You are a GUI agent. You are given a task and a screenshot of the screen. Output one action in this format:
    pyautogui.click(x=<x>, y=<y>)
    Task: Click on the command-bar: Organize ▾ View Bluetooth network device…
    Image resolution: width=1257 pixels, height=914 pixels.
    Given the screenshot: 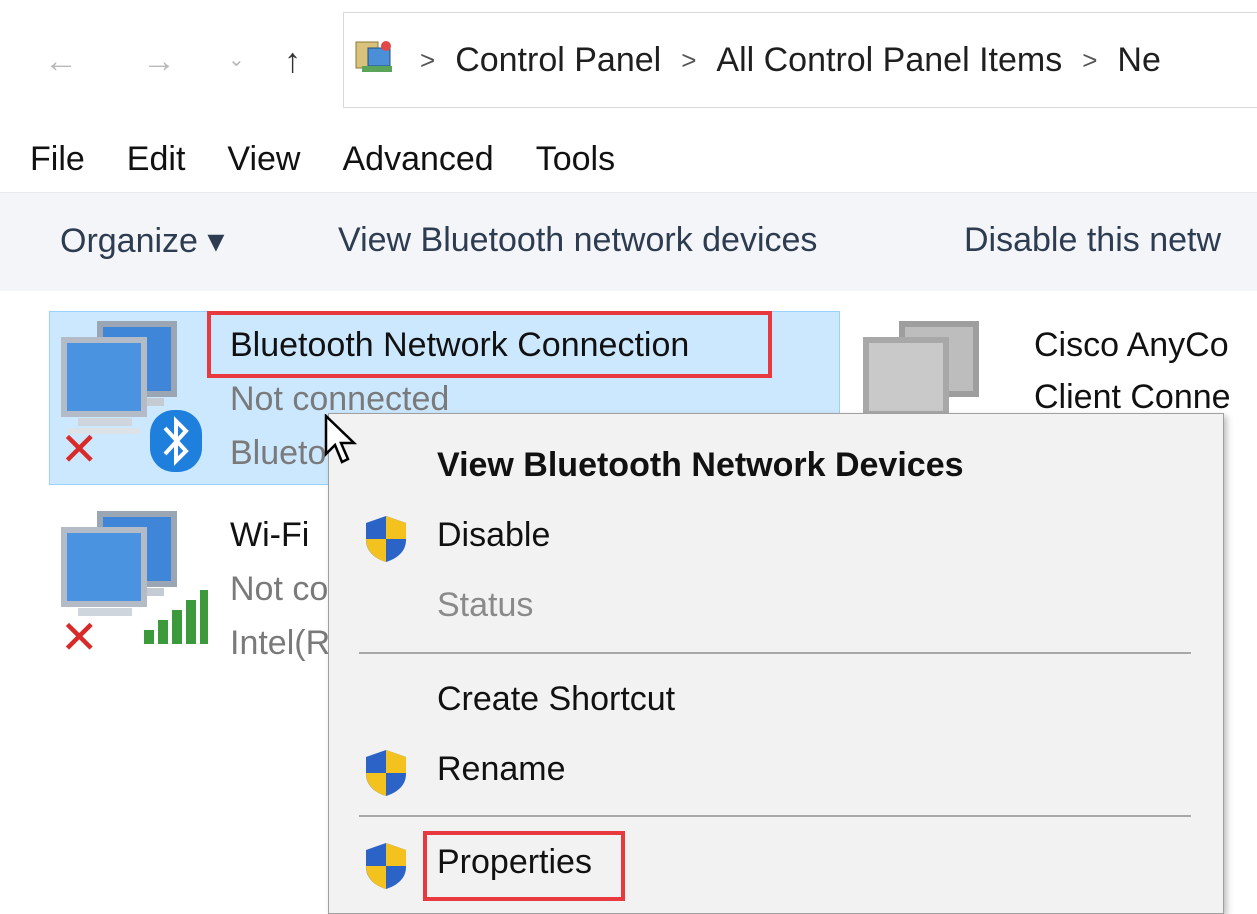 What is the action you would take?
    pyautogui.click(x=628, y=241)
    